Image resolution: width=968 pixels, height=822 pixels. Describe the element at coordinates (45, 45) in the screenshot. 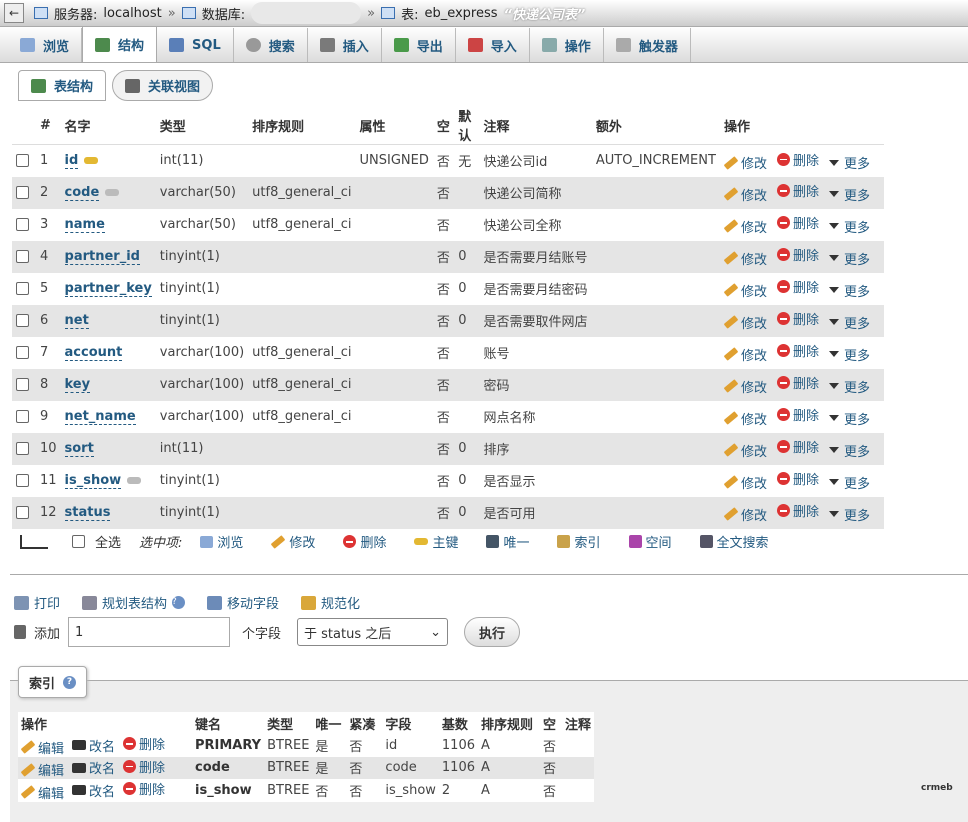

I see `tab-browse: 浏览` at that location.